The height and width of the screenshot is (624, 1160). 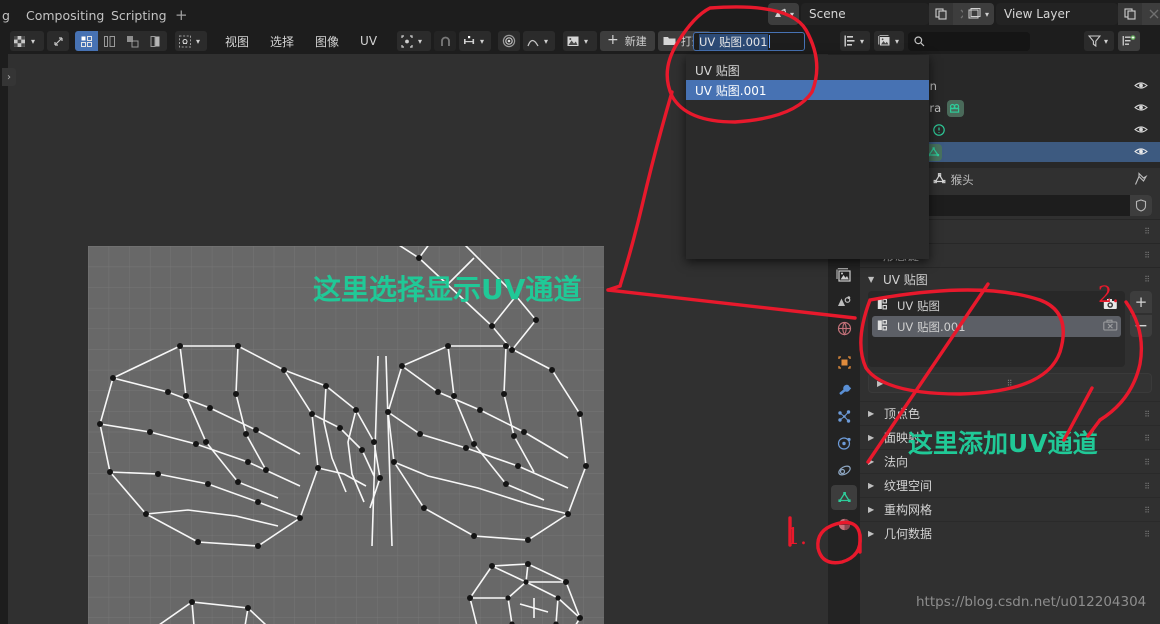 I want to click on menu-image: 图像, so click(x=327, y=41).